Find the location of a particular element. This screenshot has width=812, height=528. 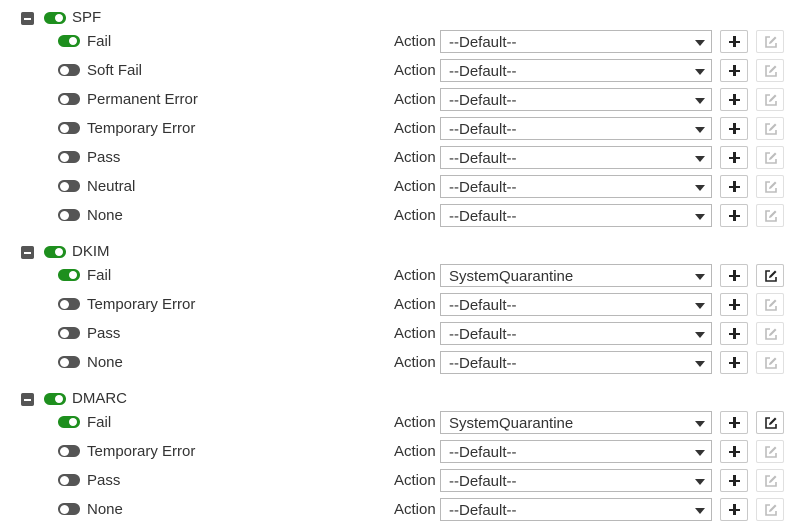

action-select-value: SystemQuarantine is located at coordinates (511, 423).